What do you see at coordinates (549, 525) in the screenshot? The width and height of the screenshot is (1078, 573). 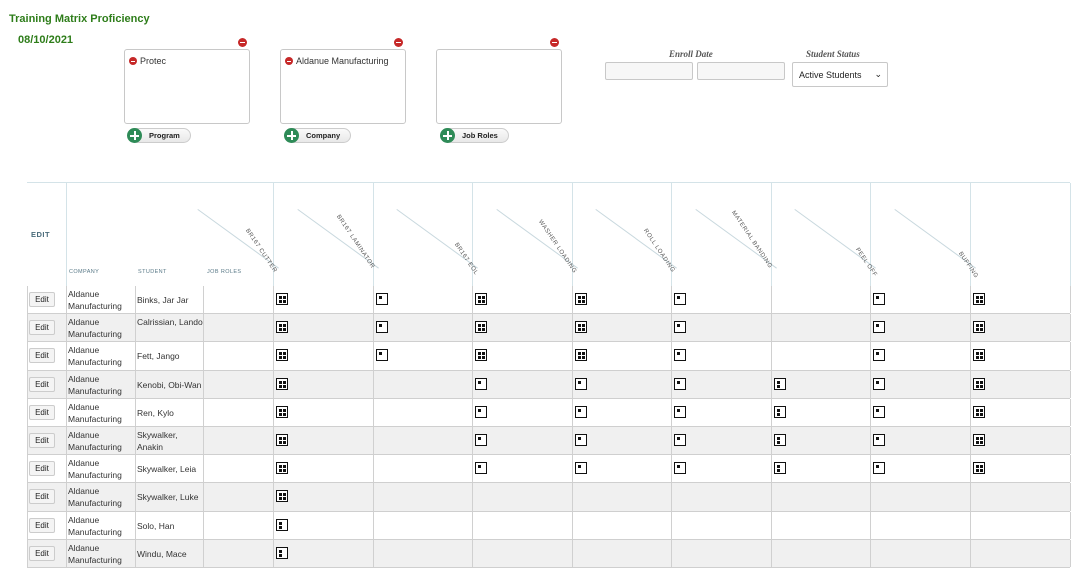 I see `table-row: Edit Aldanue Manufacturing Solo, Han` at bounding box center [549, 525].